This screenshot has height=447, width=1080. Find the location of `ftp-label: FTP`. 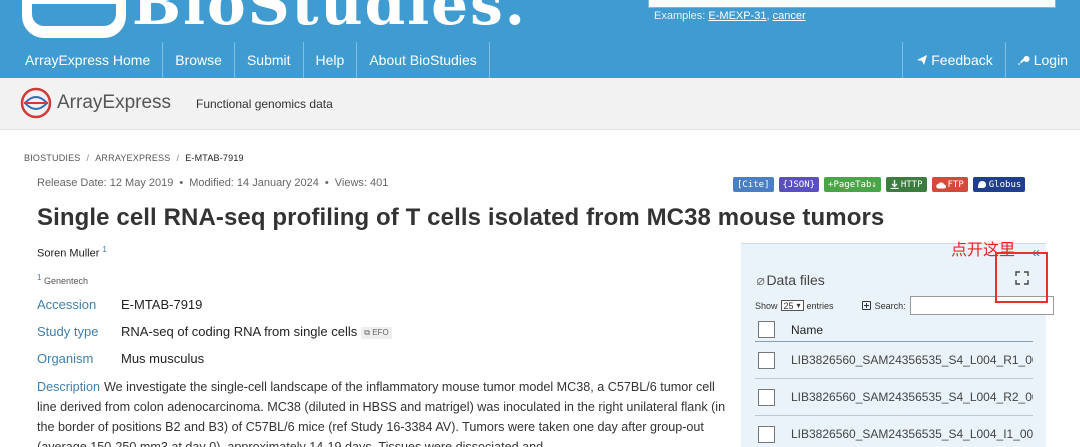

ftp-label: FTP is located at coordinates (955, 184).